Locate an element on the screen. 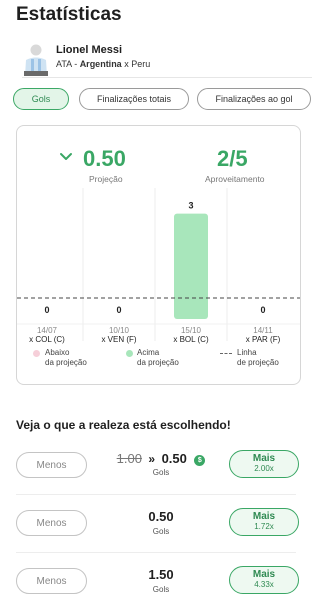 This screenshot has width=320, height=600. legend-above-line1: Acima is located at coordinates (148, 352).